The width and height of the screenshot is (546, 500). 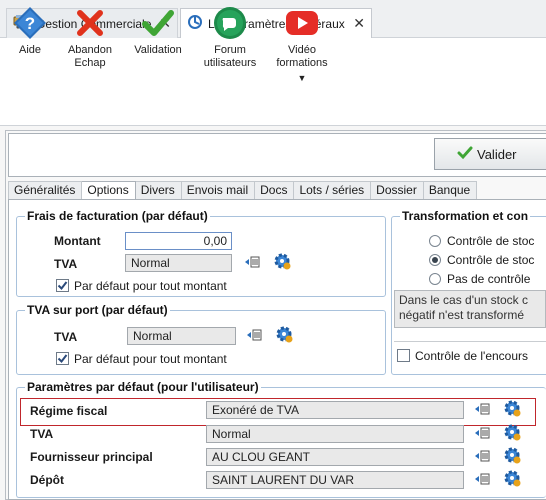 I want to click on tva-user-label: TVA, so click(x=42, y=434).